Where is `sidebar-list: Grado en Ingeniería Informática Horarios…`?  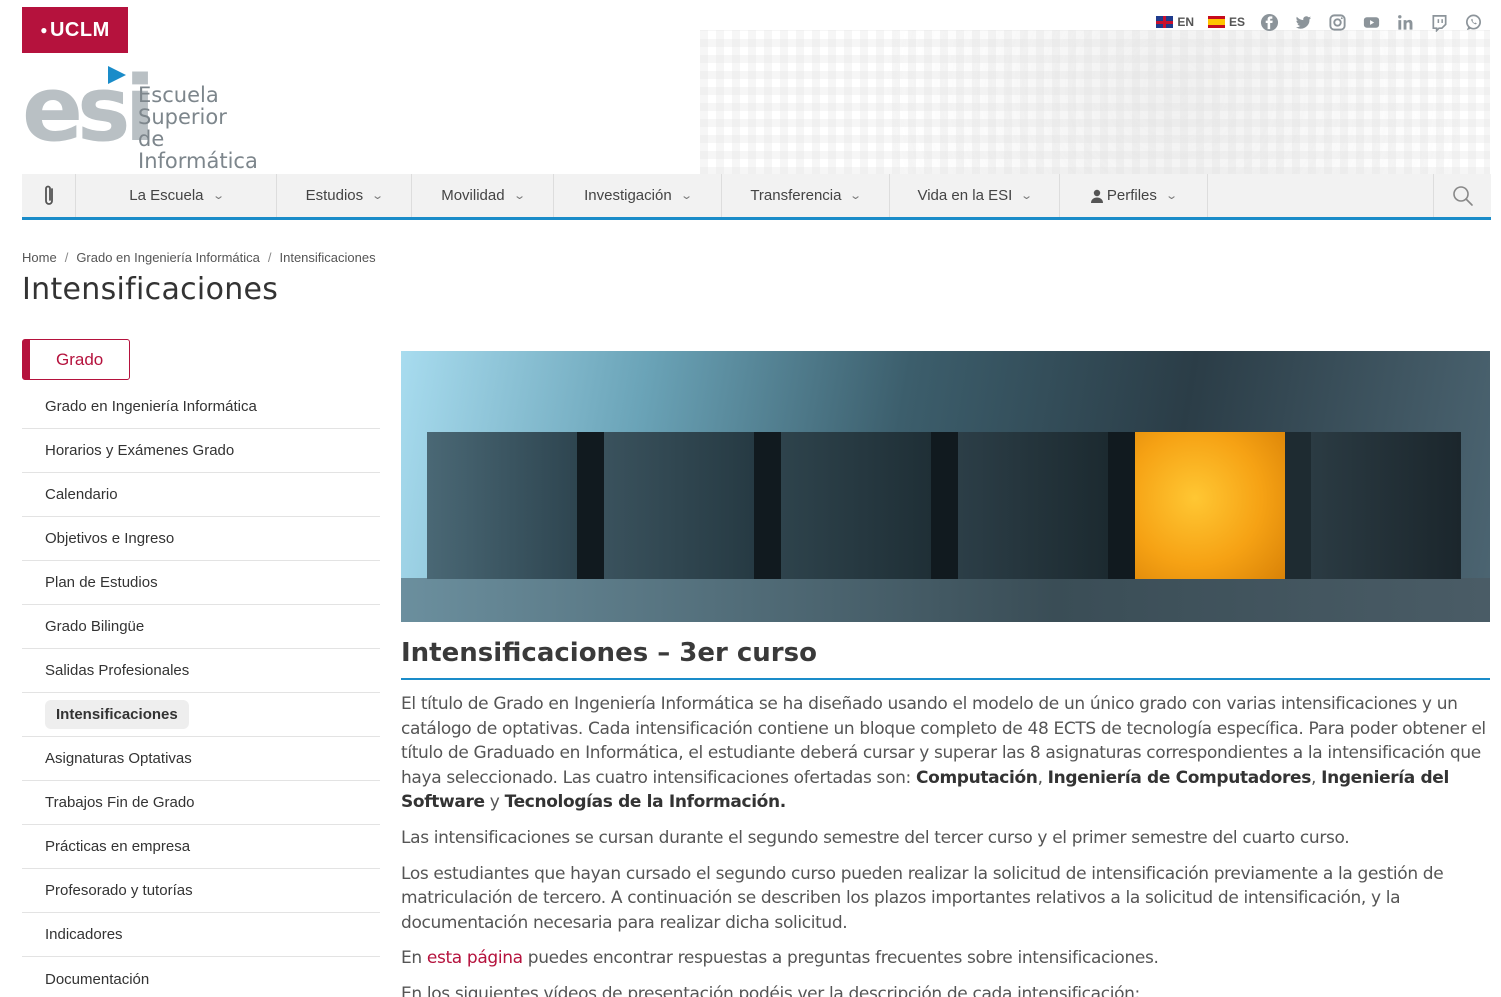
sidebar-list: Grado en Ingeniería Informática Horarios… is located at coordinates (201, 691).